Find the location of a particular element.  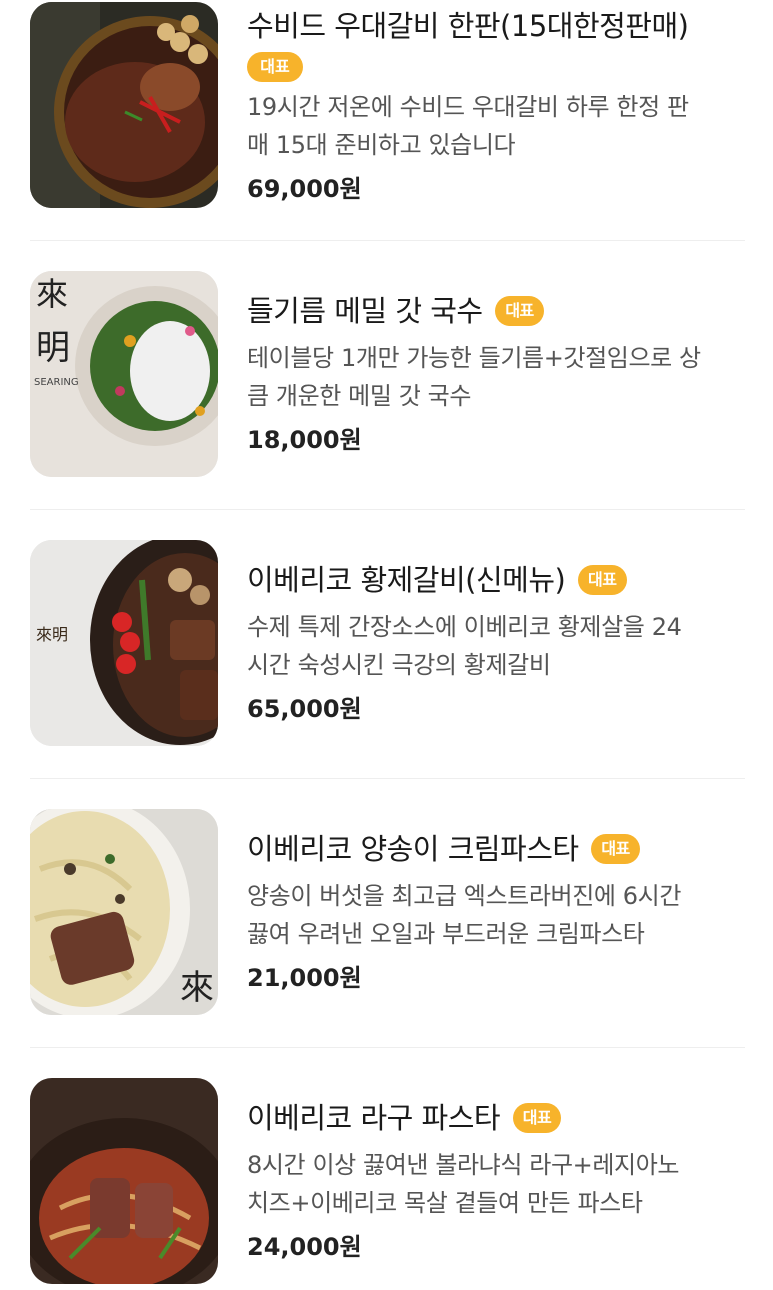

galbi-photo is located at coordinates (124, 105).